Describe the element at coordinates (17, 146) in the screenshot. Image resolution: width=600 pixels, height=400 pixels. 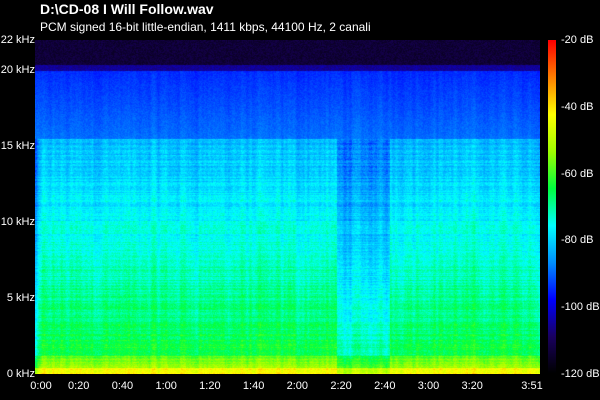
I see `frequency-tick-label: 15 kHz` at that location.